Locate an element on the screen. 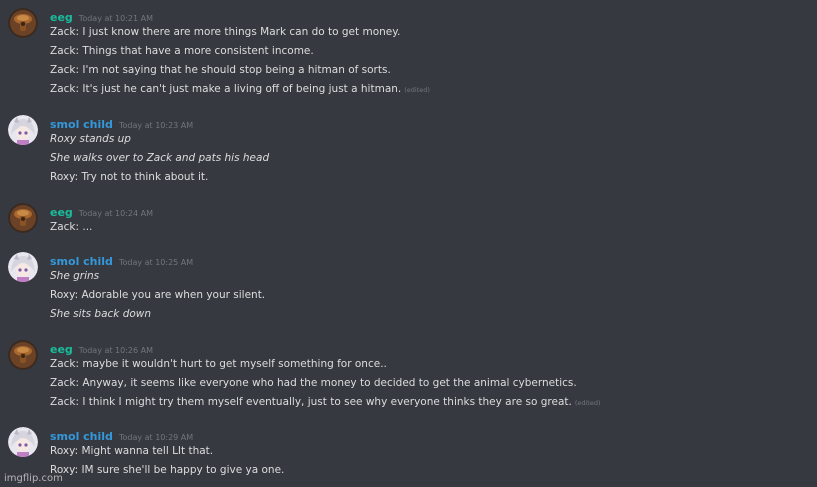 Image resolution: width=817 pixels, height=487 pixels. timestamp: Today at 10:21 AM is located at coordinates (116, 18).